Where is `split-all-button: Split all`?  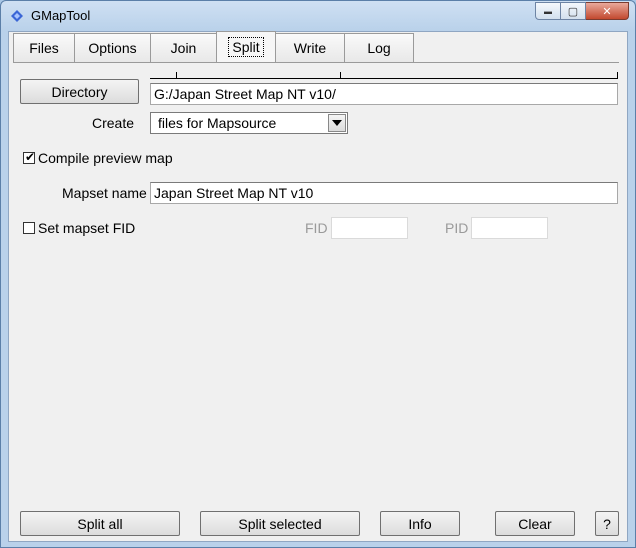 split-all-button: Split all is located at coordinates (100, 523).